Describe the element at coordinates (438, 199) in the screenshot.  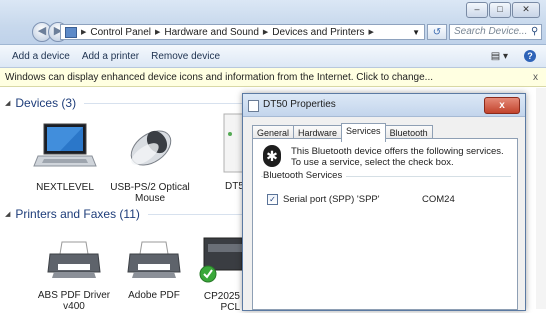
I see `service-port: COM24` at that location.